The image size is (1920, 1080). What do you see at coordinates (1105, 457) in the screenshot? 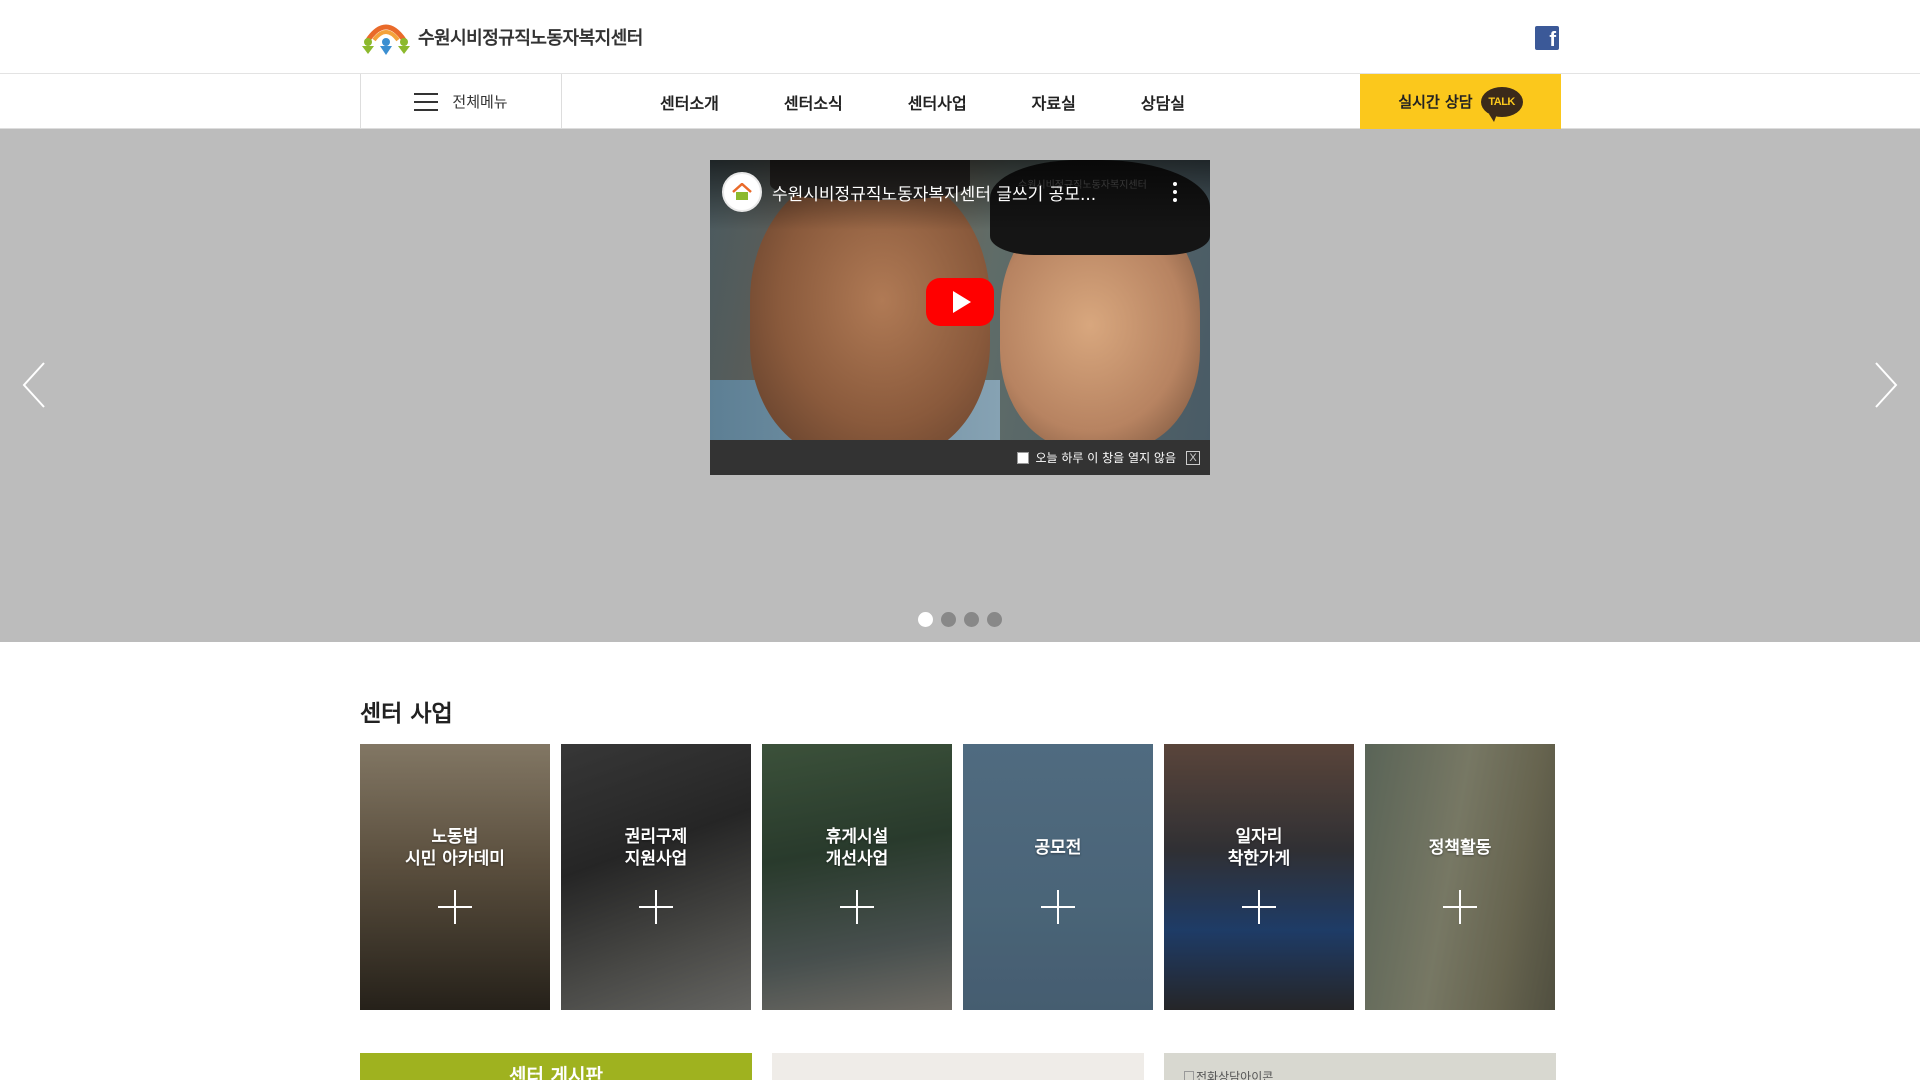
I see `dismiss-today-label: 오늘 하루 이 창을 열지 않음` at bounding box center [1105, 457].